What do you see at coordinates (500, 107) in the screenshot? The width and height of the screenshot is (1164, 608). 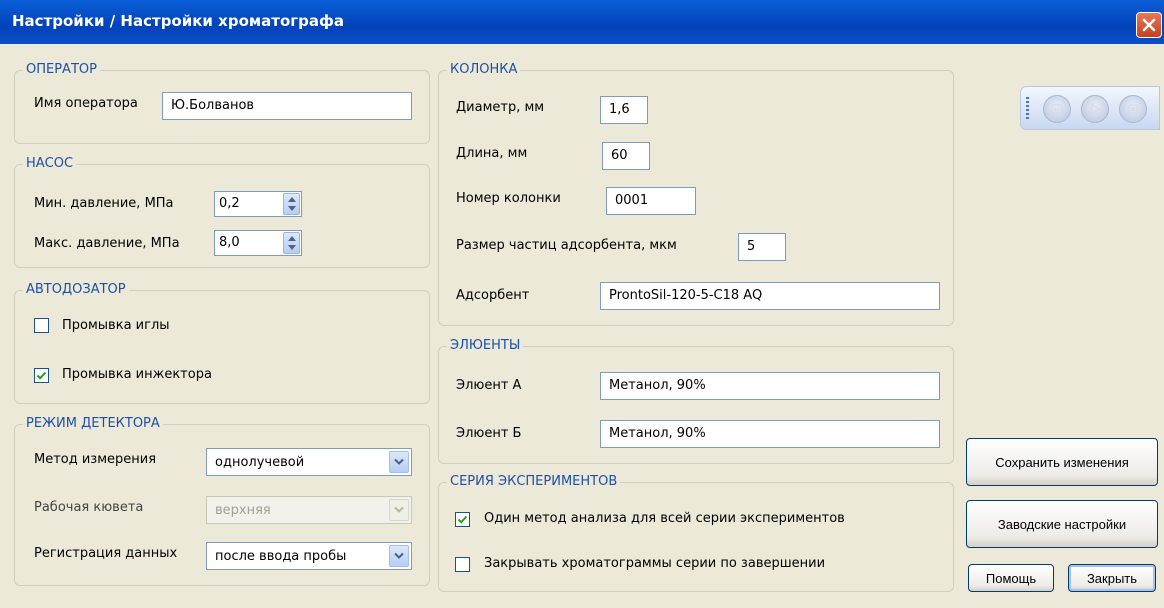 I see `diameter-label: Диаметр, мм` at bounding box center [500, 107].